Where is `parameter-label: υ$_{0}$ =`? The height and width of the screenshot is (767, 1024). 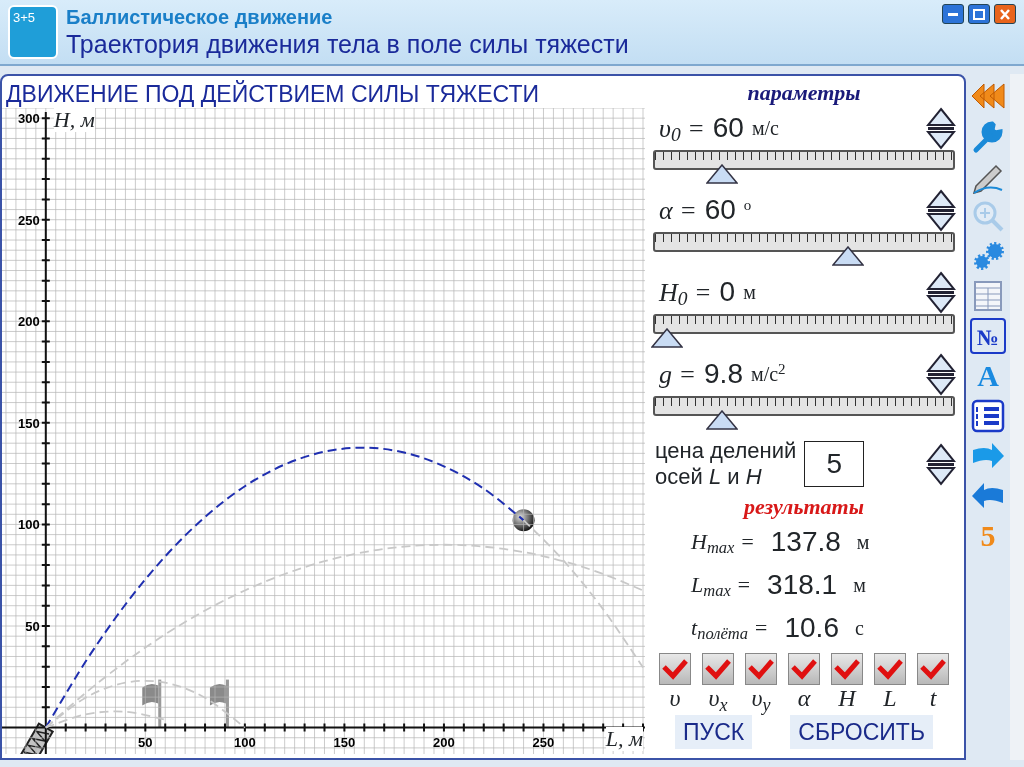 parameter-label: υ$_{0}$ = is located at coordinates (682, 130).